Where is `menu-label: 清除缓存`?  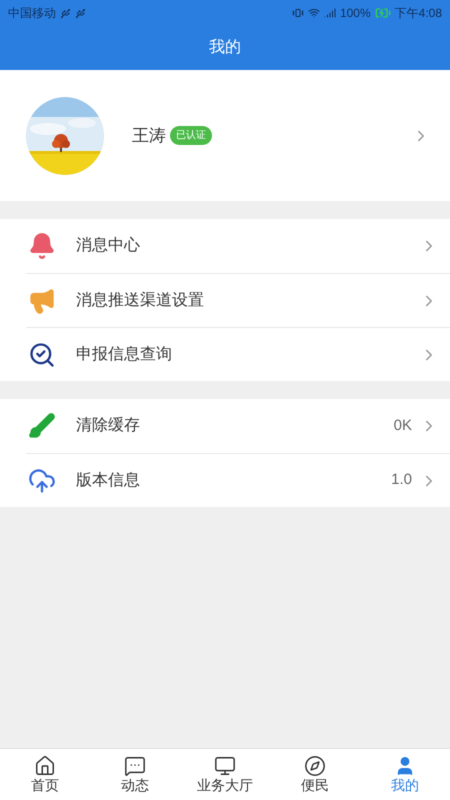 menu-label: 清除缓存 is located at coordinates (108, 426).